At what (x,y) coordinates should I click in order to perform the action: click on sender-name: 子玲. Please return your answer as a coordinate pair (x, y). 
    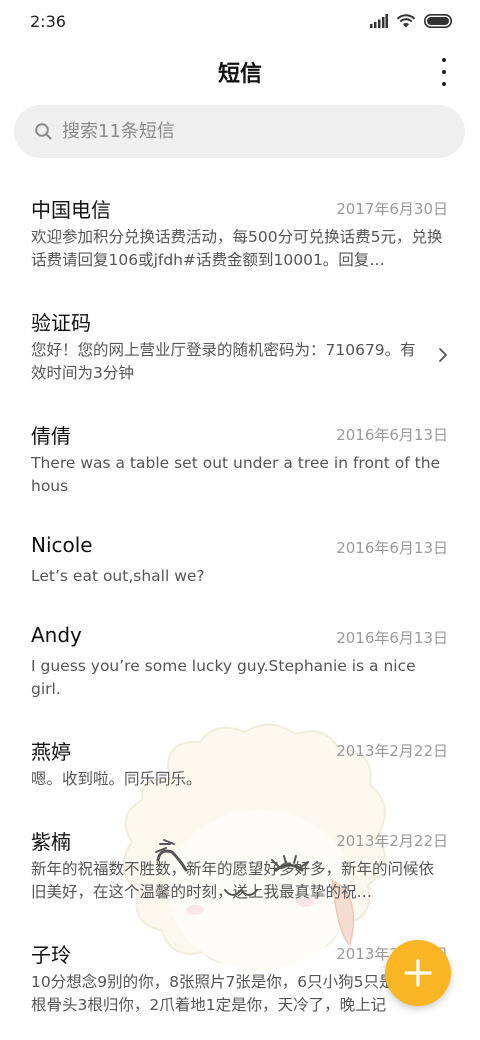
    Looking at the image, I should click on (51, 955).